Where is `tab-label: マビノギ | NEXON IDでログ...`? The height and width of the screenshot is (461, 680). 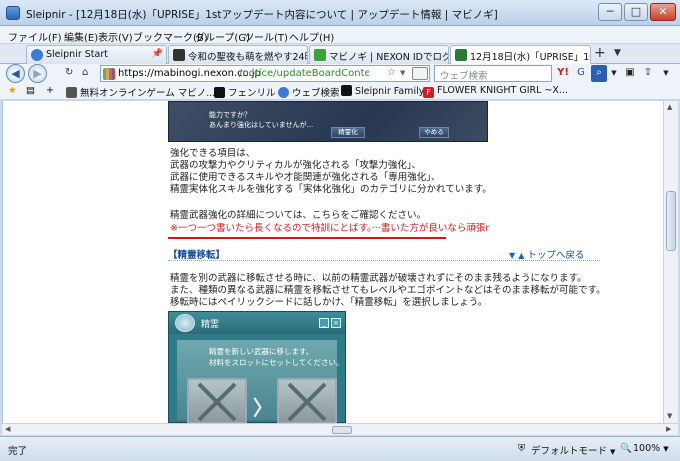 tab-label: マビノギ | NEXON IDでログ... is located at coordinates (389, 57).